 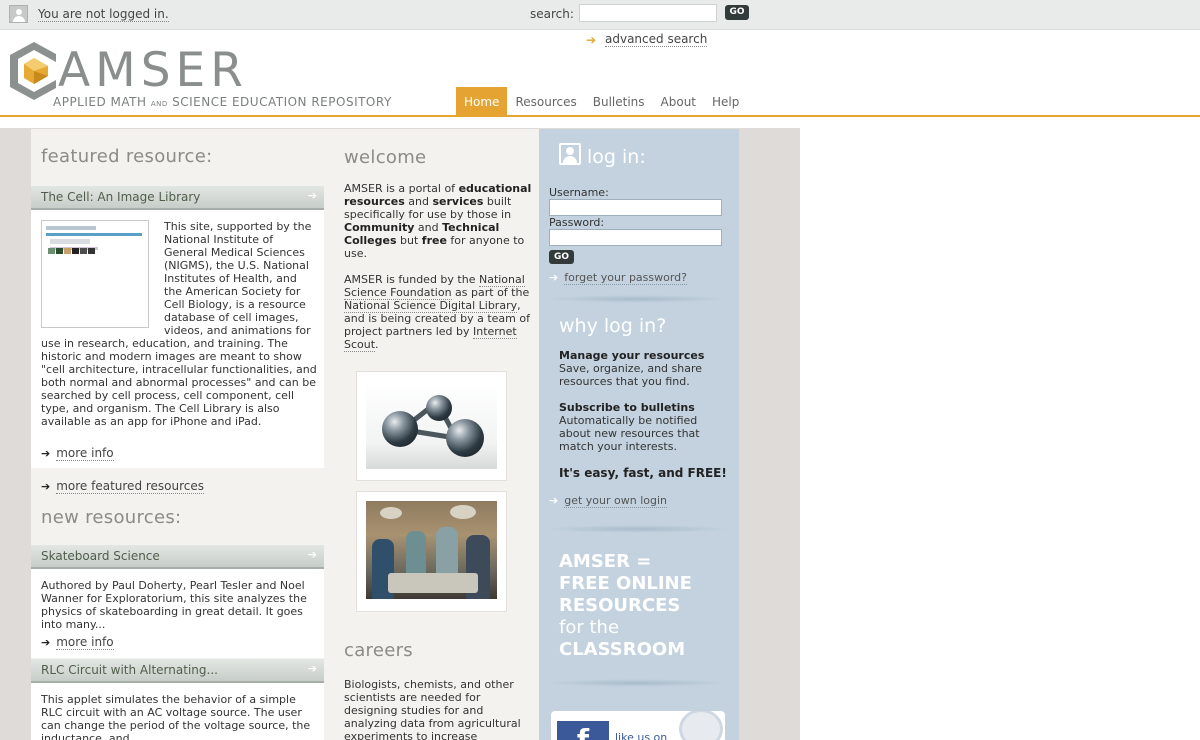 I want to click on amser-logo-icon, so click(x=34, y=71).